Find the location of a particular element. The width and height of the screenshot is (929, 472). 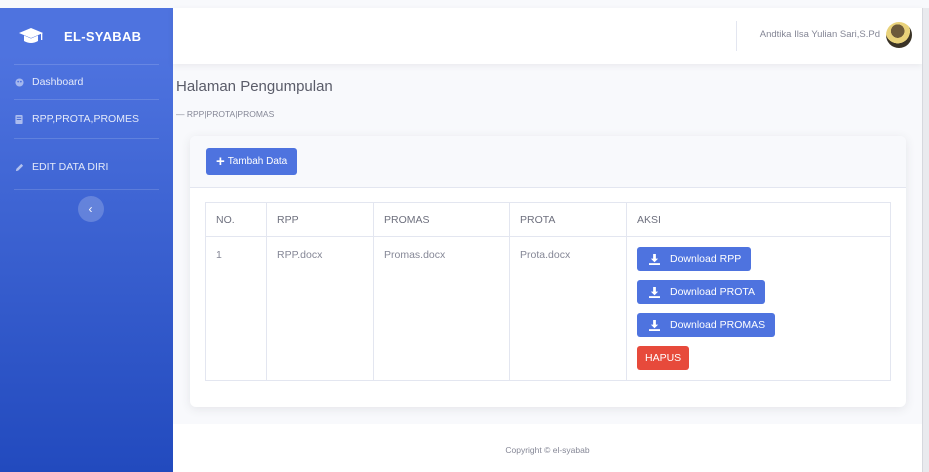

plus-icon: + is located at coordinates (220, 161).